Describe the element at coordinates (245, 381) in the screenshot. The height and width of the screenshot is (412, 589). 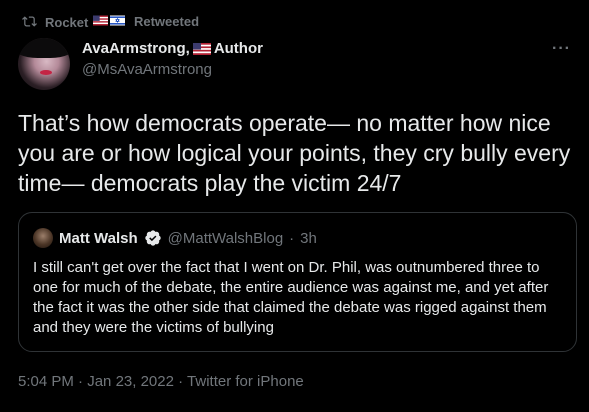
I see `tweet-source: Twitter for iPhone` at that location.